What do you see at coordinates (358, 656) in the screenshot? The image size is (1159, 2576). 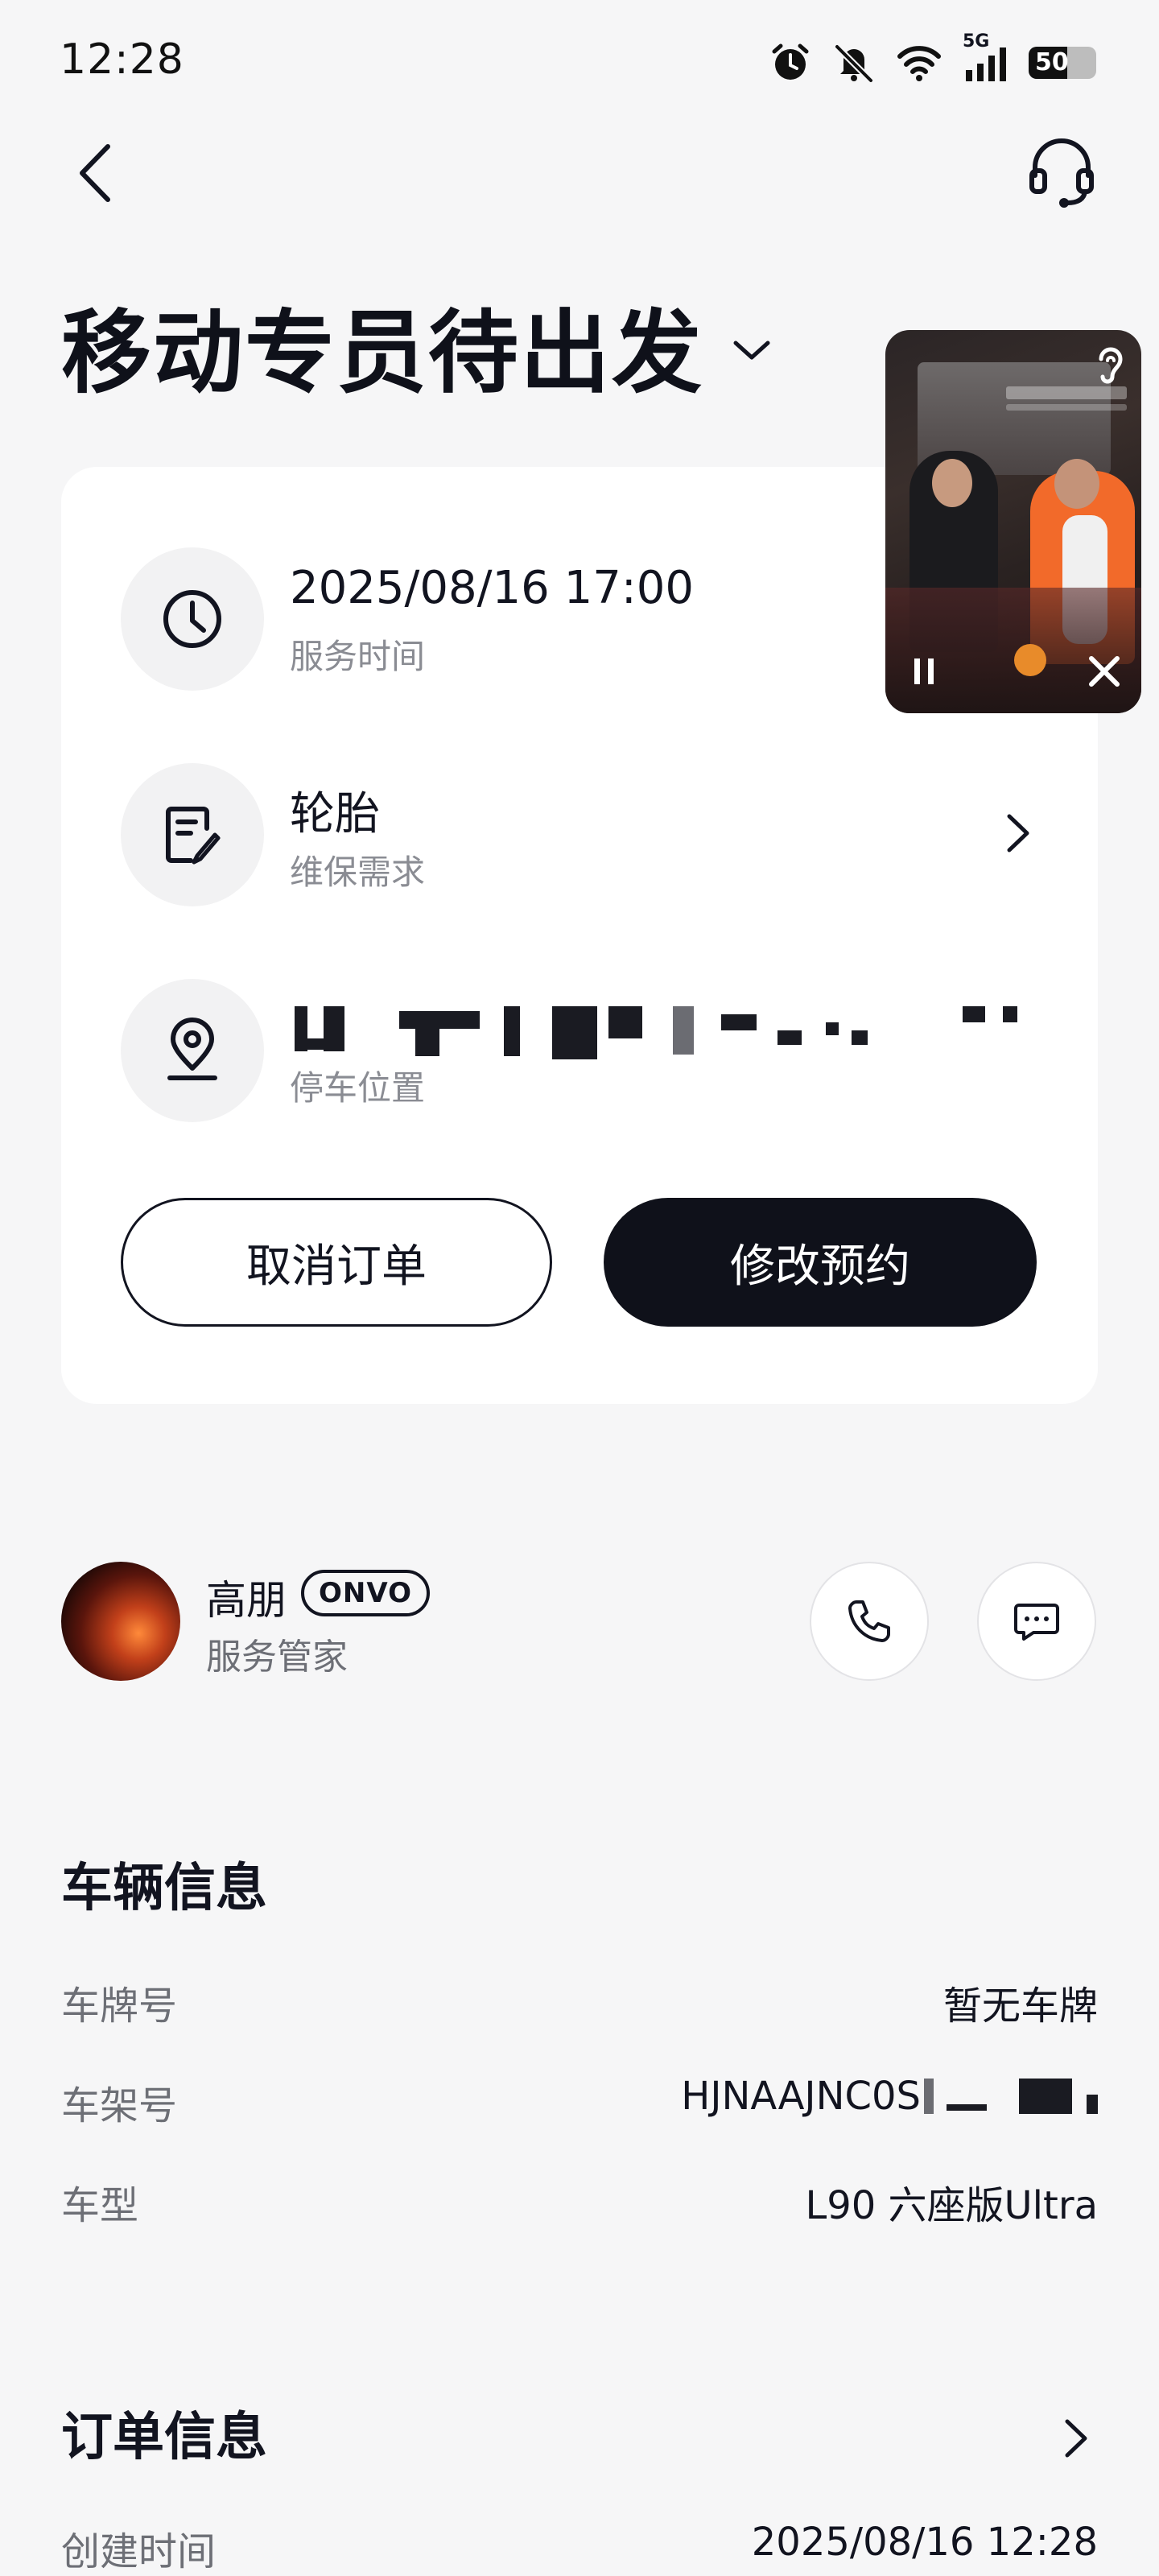 I see `service-time-label: 服务时间` at bounding box center [358, 656].